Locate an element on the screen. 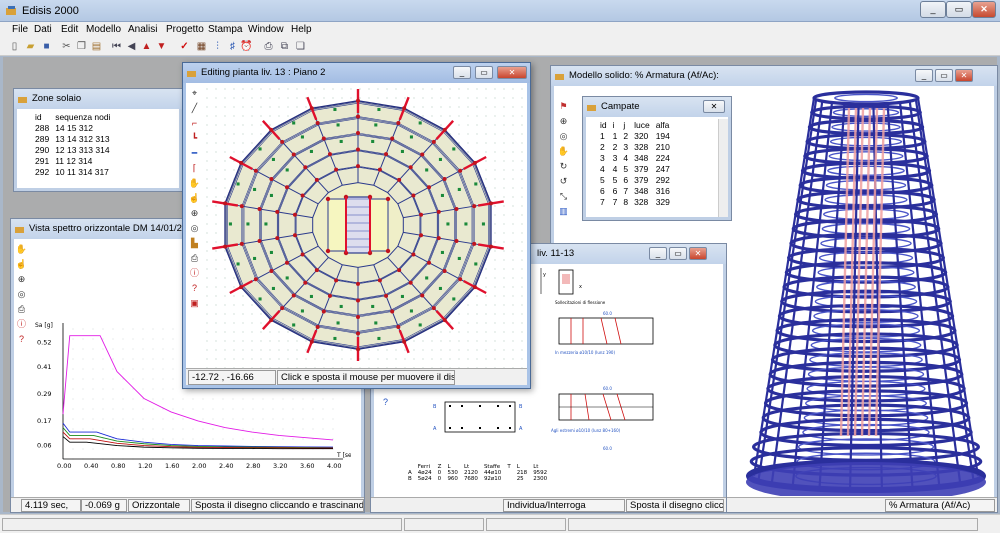 The width and height of the screenshot is (1000, 533). cell-seq: 12 13 313 314 is located at coordinates (82, 149).